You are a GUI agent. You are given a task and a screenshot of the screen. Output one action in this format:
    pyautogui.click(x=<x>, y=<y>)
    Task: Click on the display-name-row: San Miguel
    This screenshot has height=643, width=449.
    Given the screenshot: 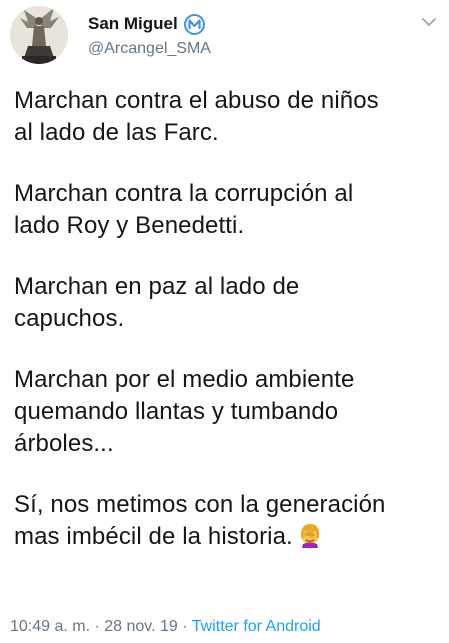 What is the action you would take?
    pyautogui.click(x=149, y=24)
    